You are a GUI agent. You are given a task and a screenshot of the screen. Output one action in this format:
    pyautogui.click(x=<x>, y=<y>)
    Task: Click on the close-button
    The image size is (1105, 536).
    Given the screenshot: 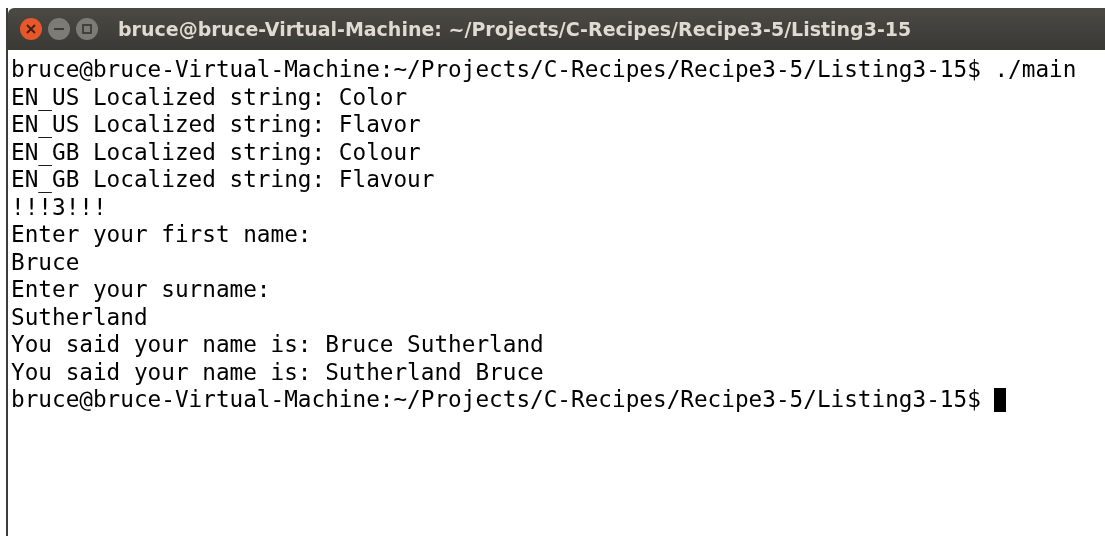 What is the action you would take?
    pyautogui.click(x=31, y=29)
    